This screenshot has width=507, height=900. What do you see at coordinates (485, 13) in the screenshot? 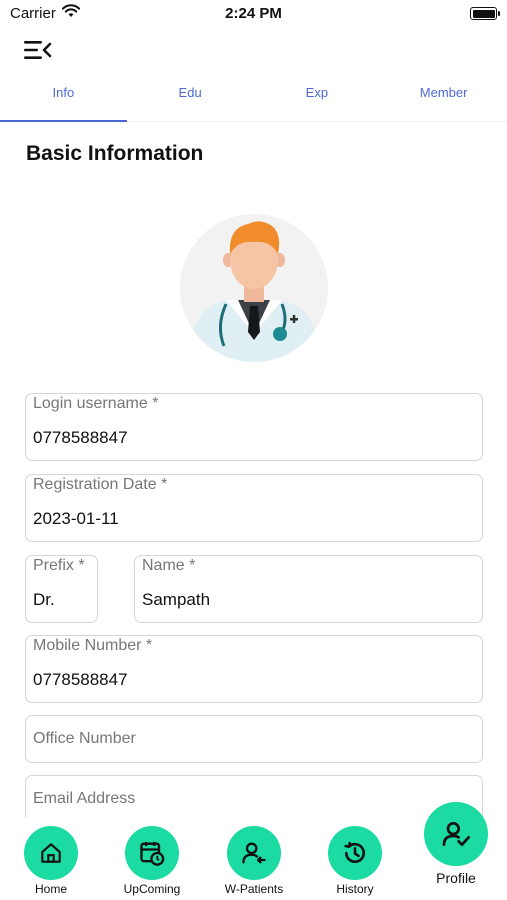
I see `battery-icon` at bounding box center [485, 13].